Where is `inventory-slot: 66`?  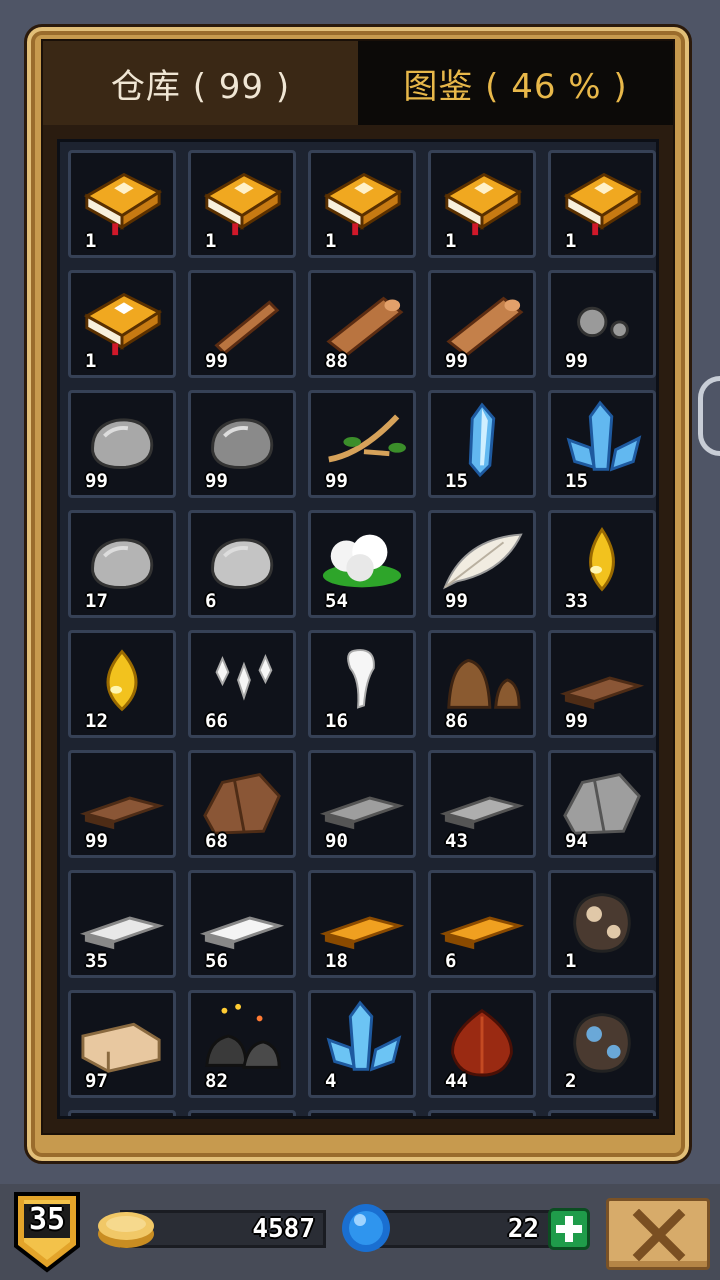
inventory-slot: 66 is located at coordinates (242, 684).